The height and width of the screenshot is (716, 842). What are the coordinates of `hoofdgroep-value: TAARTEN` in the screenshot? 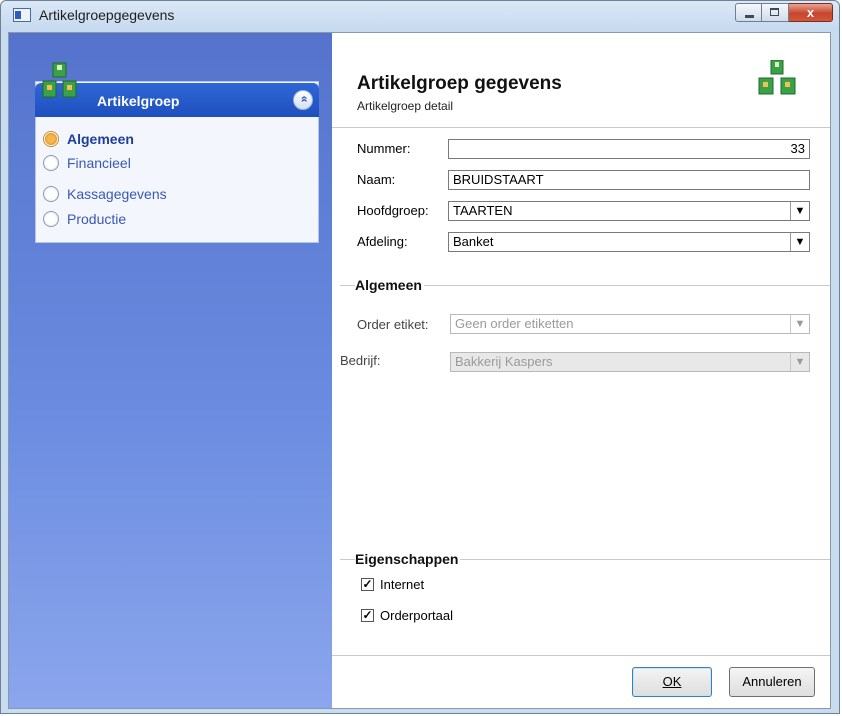 It's located at (483, 210).